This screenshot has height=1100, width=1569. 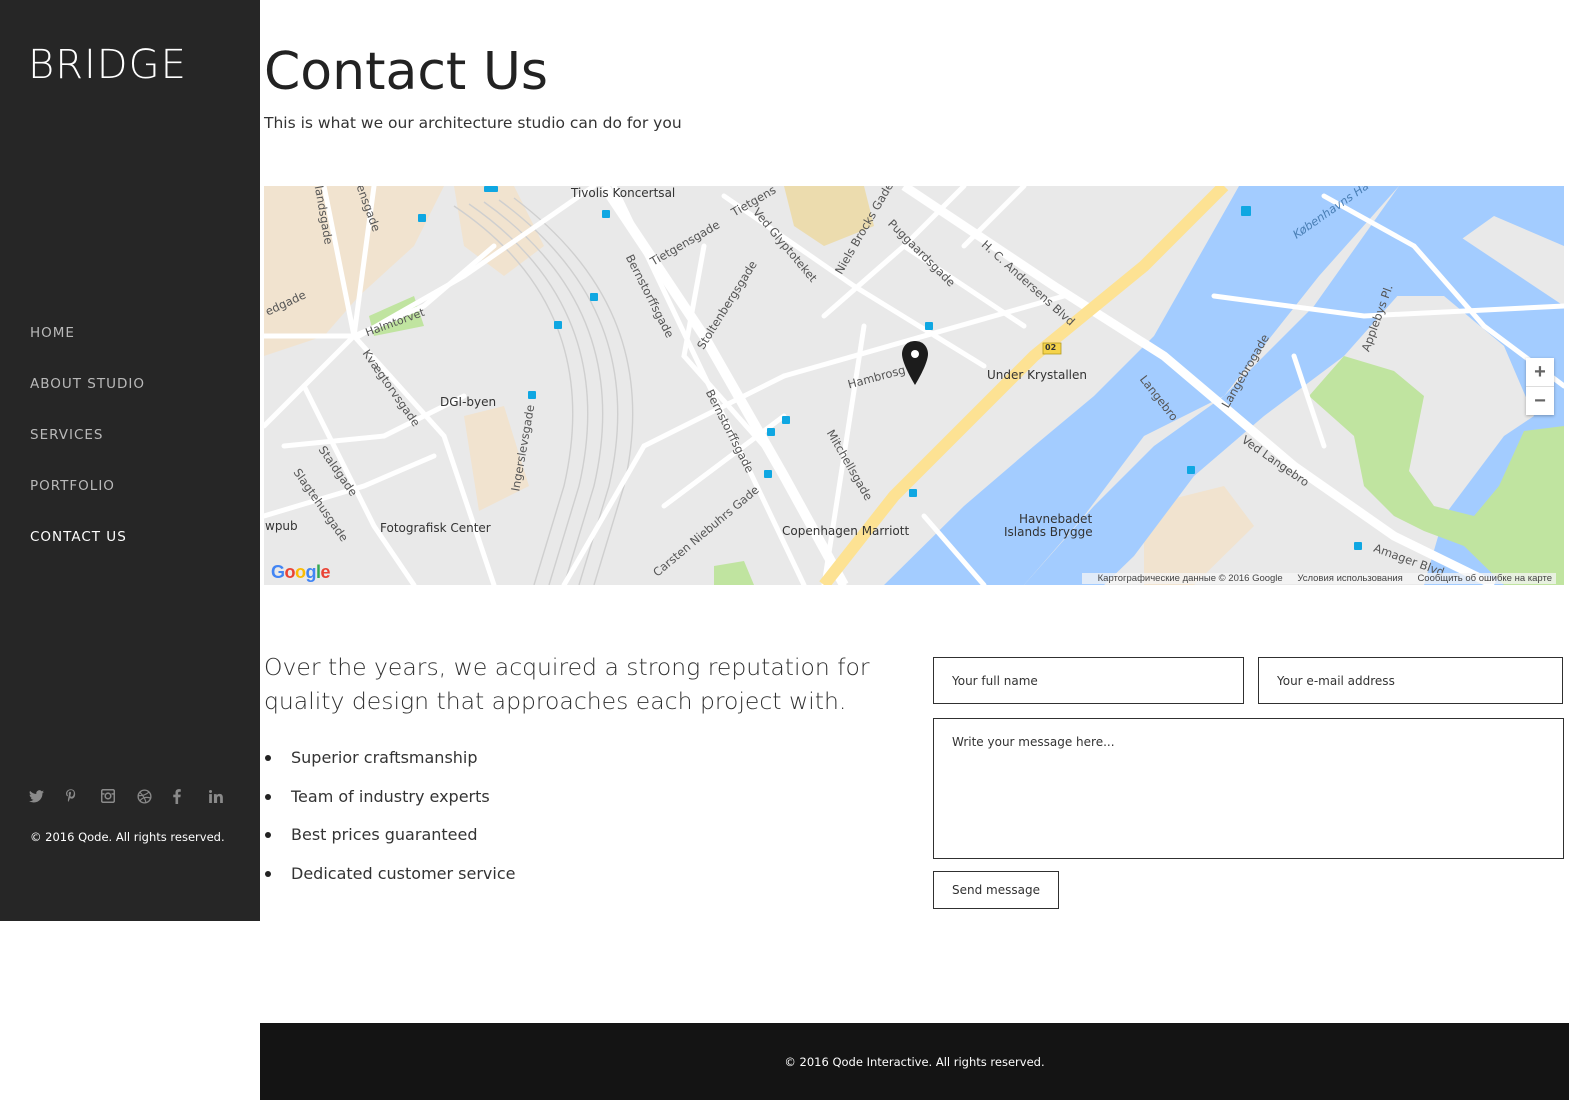 I want to click on map-route-label: 02, so click(x=1051, y=347).